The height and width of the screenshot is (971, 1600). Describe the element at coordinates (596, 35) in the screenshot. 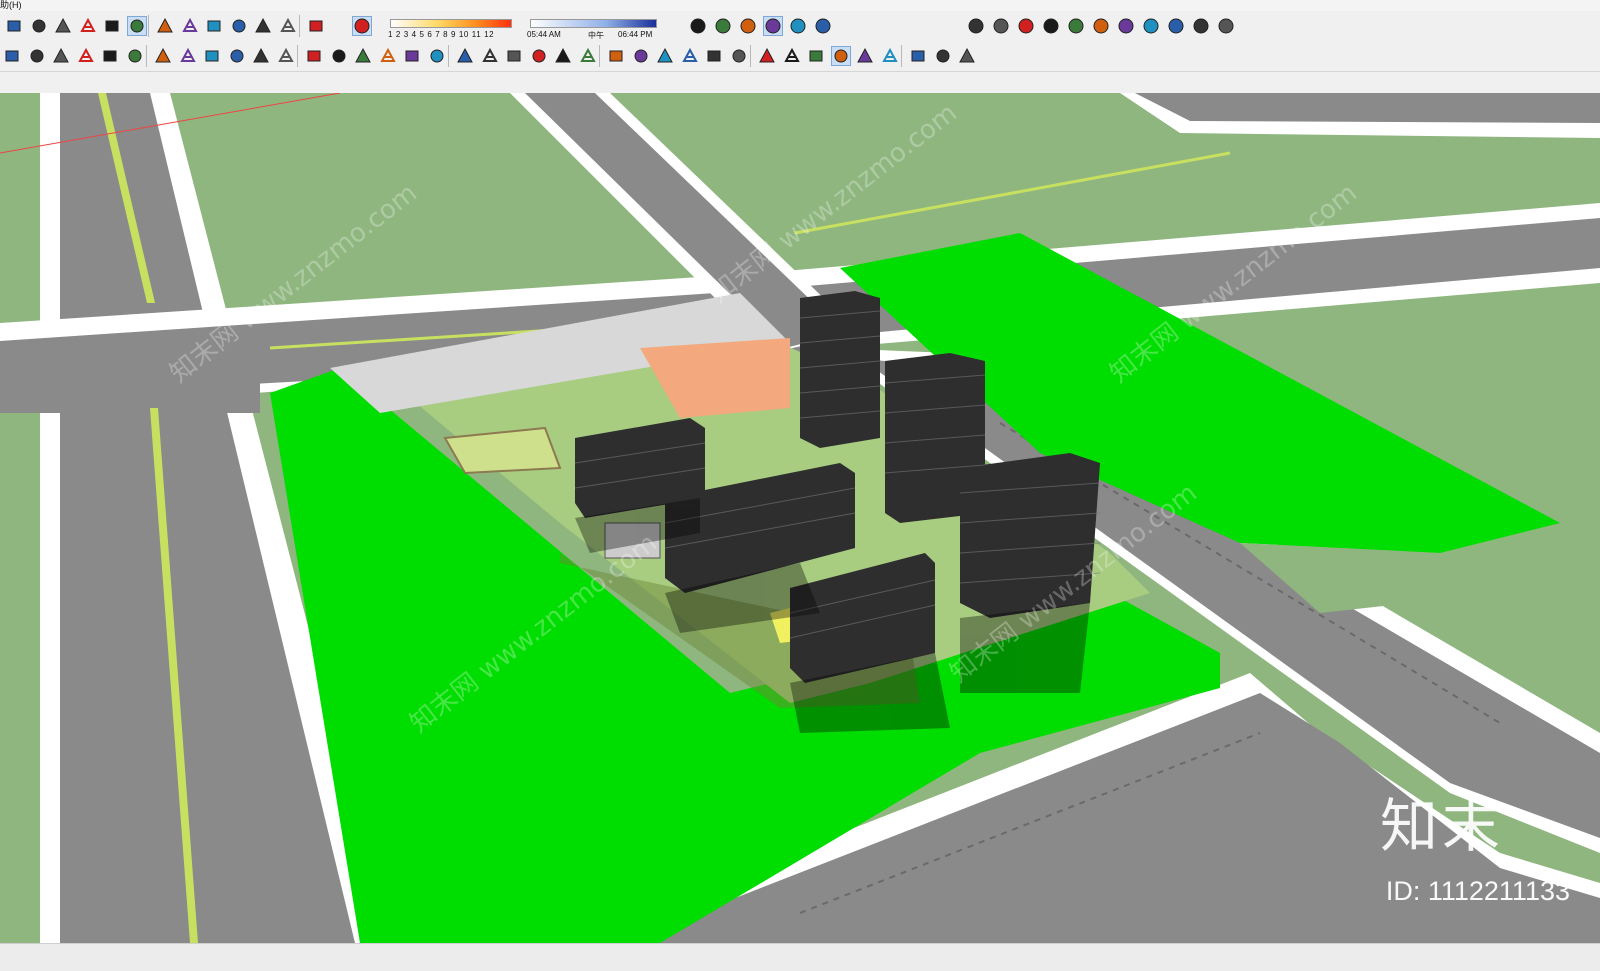

I see `time-noon-label: 中午` at that location.